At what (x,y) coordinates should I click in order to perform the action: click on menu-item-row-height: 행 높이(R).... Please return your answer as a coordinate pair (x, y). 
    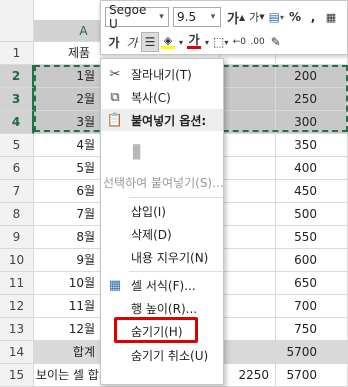
    Looking at the image, I should click on (162, 308).